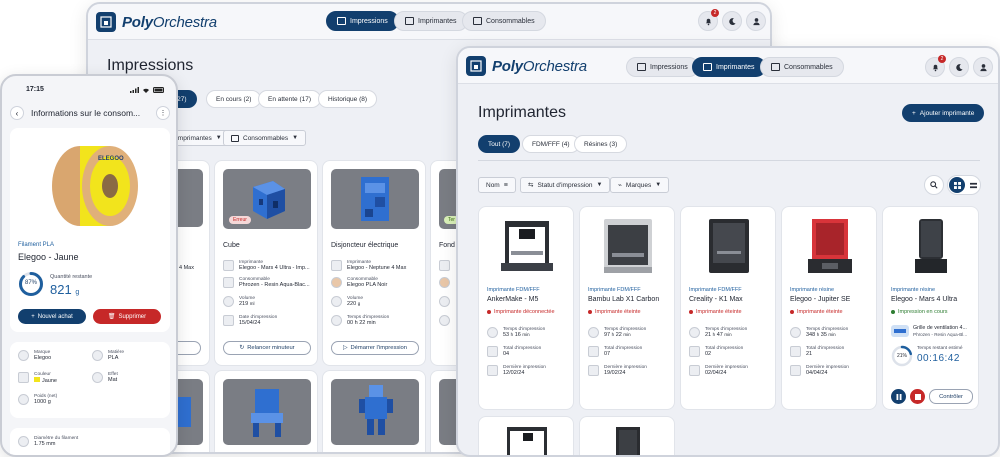  Describe the element at coordinates (951, 396) in the screenshot. I see `control-button: Contrôler` at that location.